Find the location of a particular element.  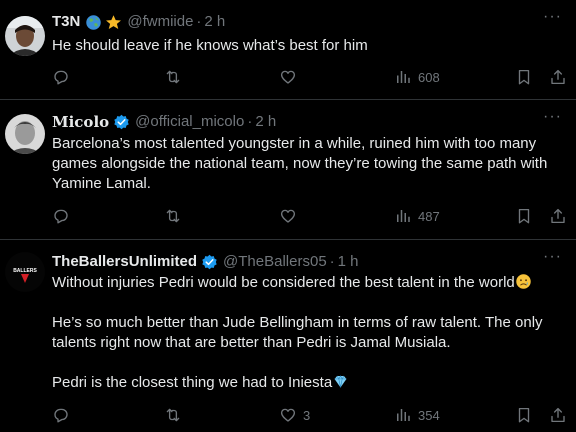

view-count: 608 is located at coordinates (429, 77).